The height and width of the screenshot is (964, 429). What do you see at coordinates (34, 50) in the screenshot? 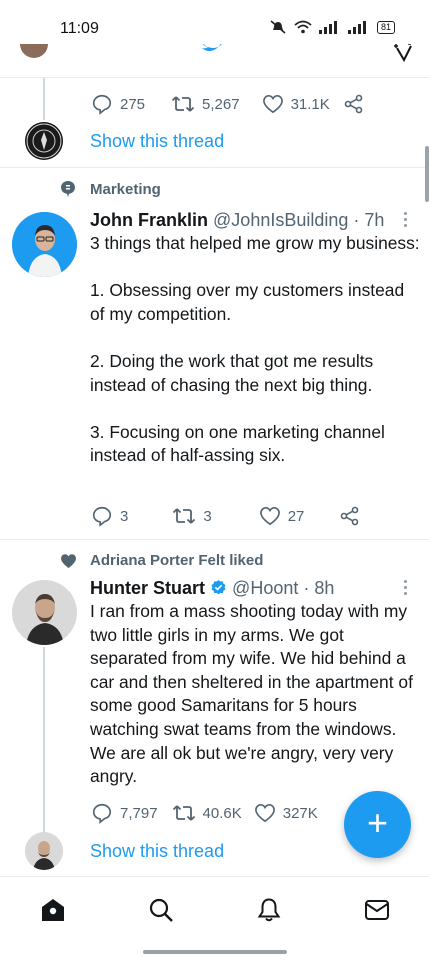
I see `profile-avatar` at bounding box center [34, 50].